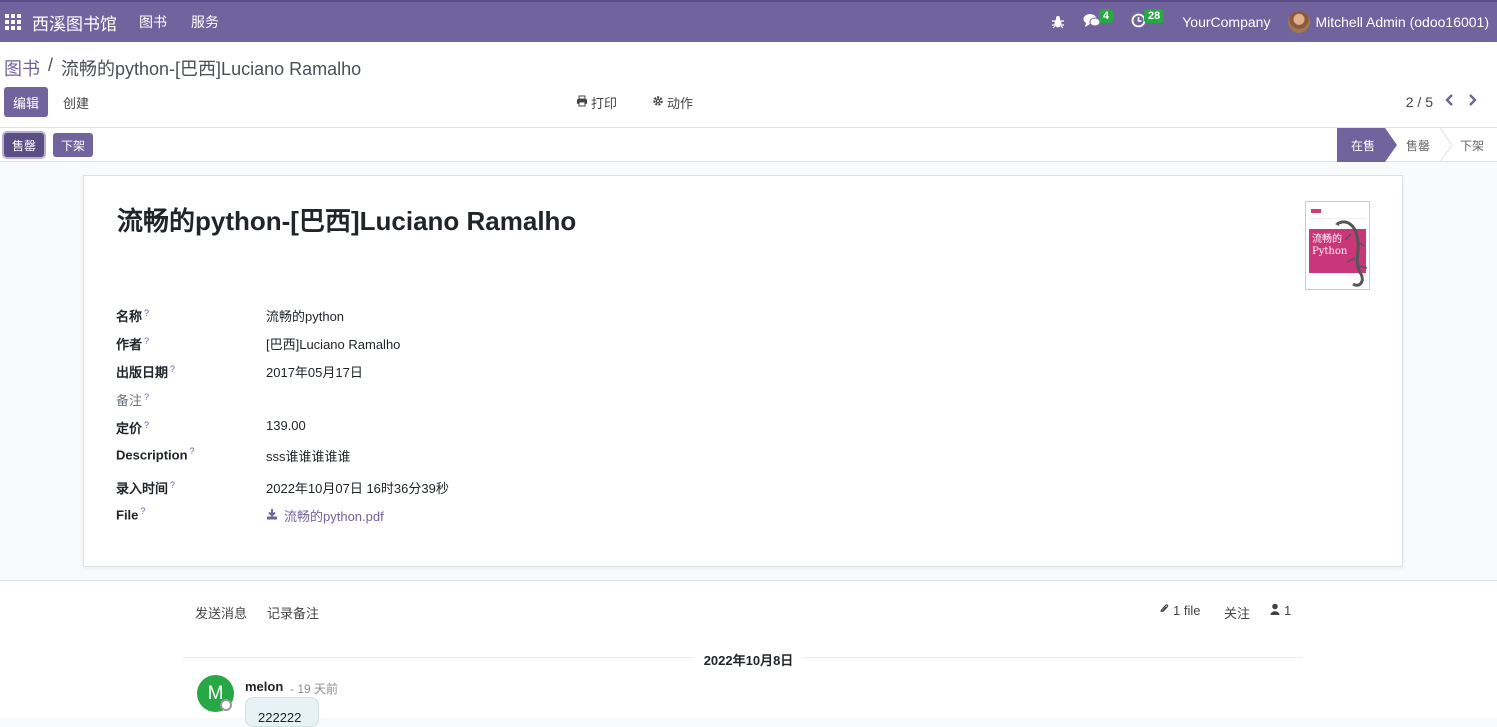 This screenshot has height=727, width=1497. Describe the element at coordinates (133, 399) in the screenshot. I see `field-label-note: 备注?` at that location.